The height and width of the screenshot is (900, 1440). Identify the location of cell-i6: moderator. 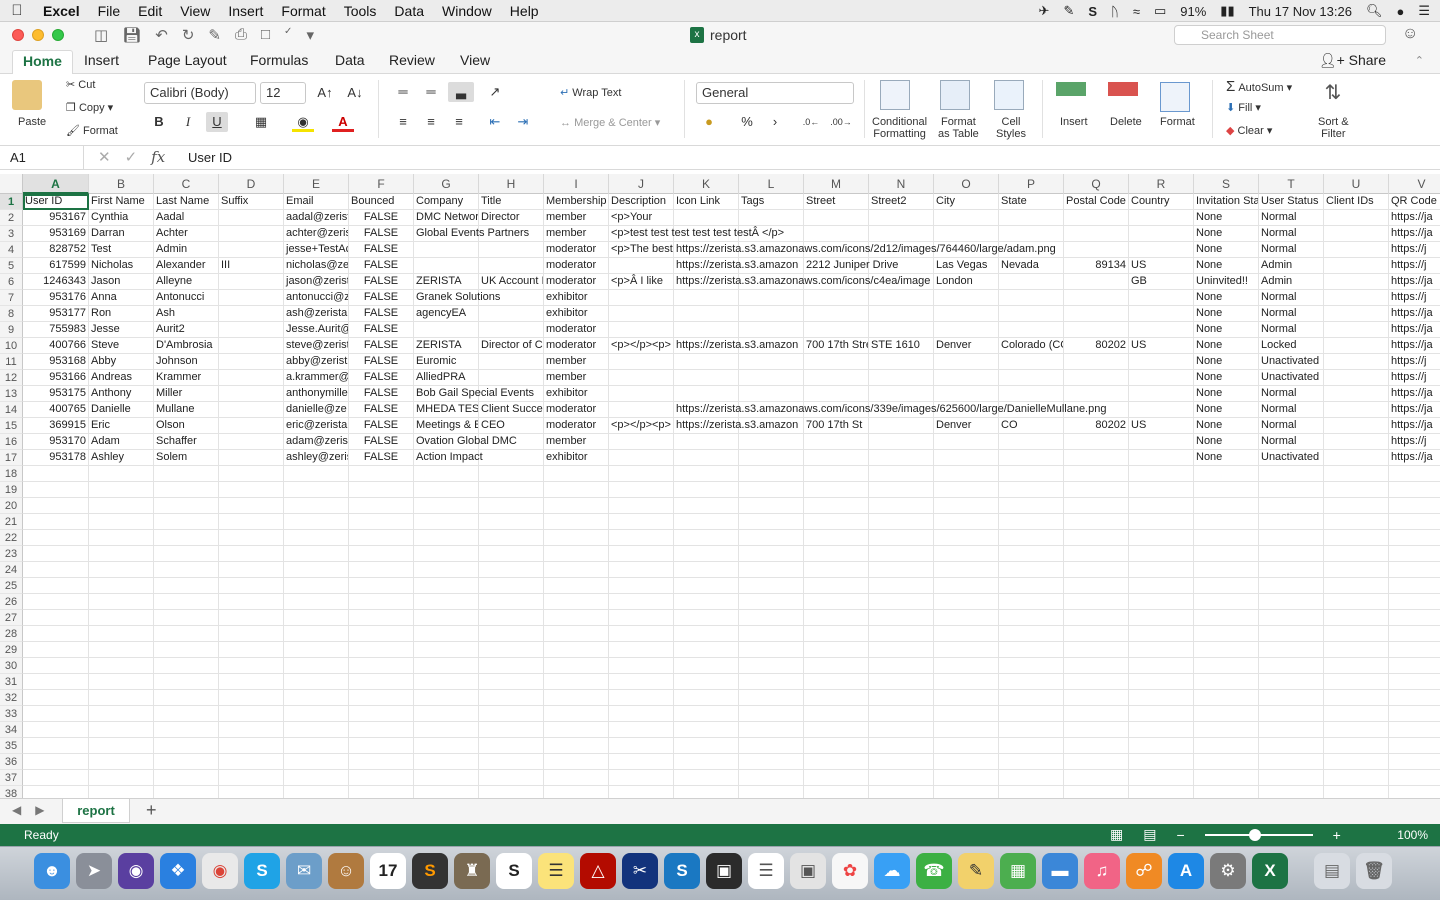
(576, 282).